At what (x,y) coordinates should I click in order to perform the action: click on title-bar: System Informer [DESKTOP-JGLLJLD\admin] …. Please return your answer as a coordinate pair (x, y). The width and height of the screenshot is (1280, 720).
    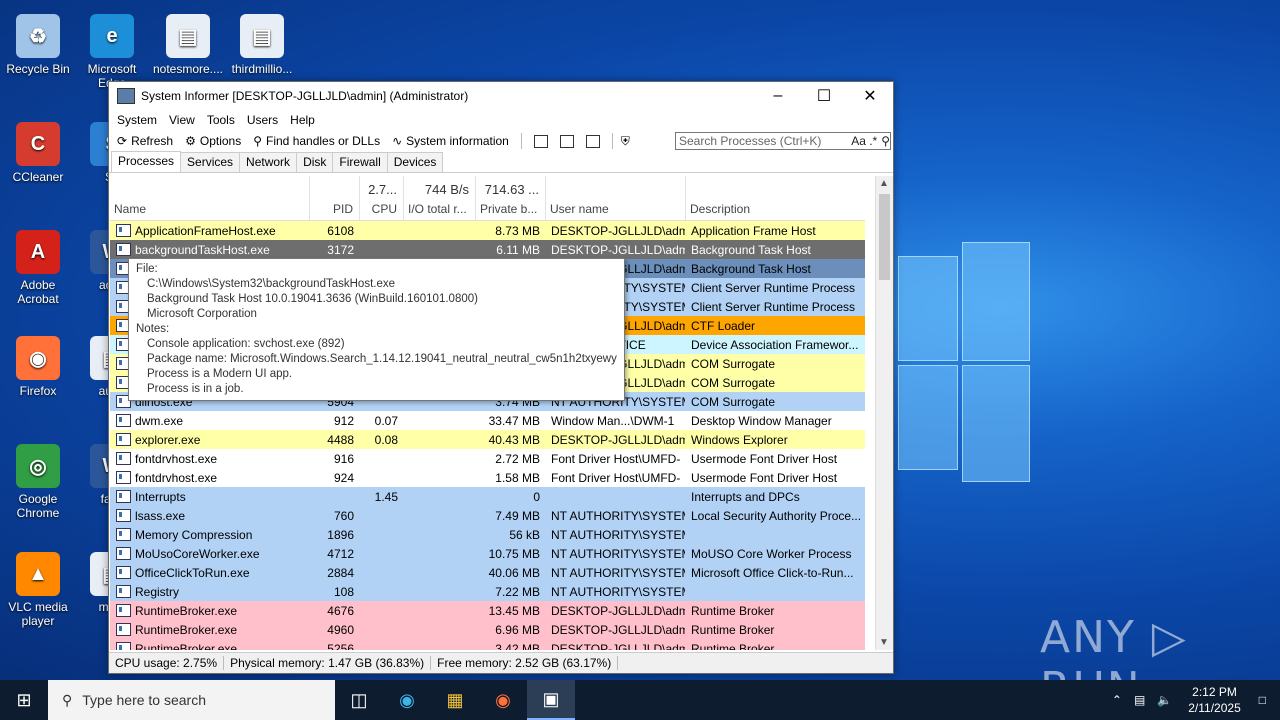
    Looking at the image, I should click on (501, 96).